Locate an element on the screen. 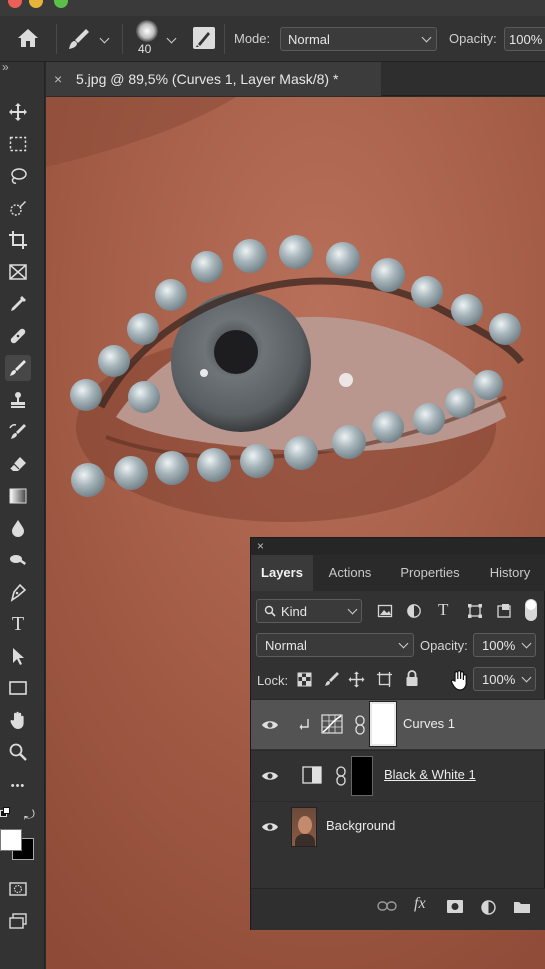 The width and height of the screenshot is (545, 969). path-select-icon is located at coordinates (18, 656).